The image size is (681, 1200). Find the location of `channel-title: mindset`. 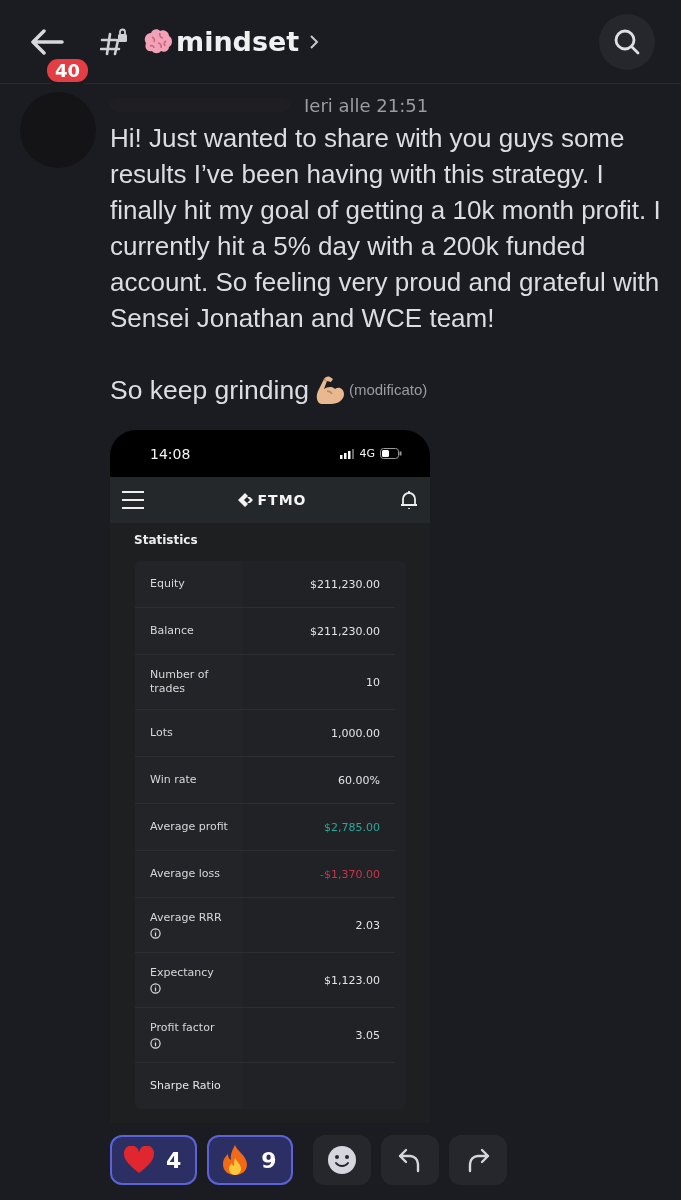

channel-title: mindset is located at coordinates (231, 41).